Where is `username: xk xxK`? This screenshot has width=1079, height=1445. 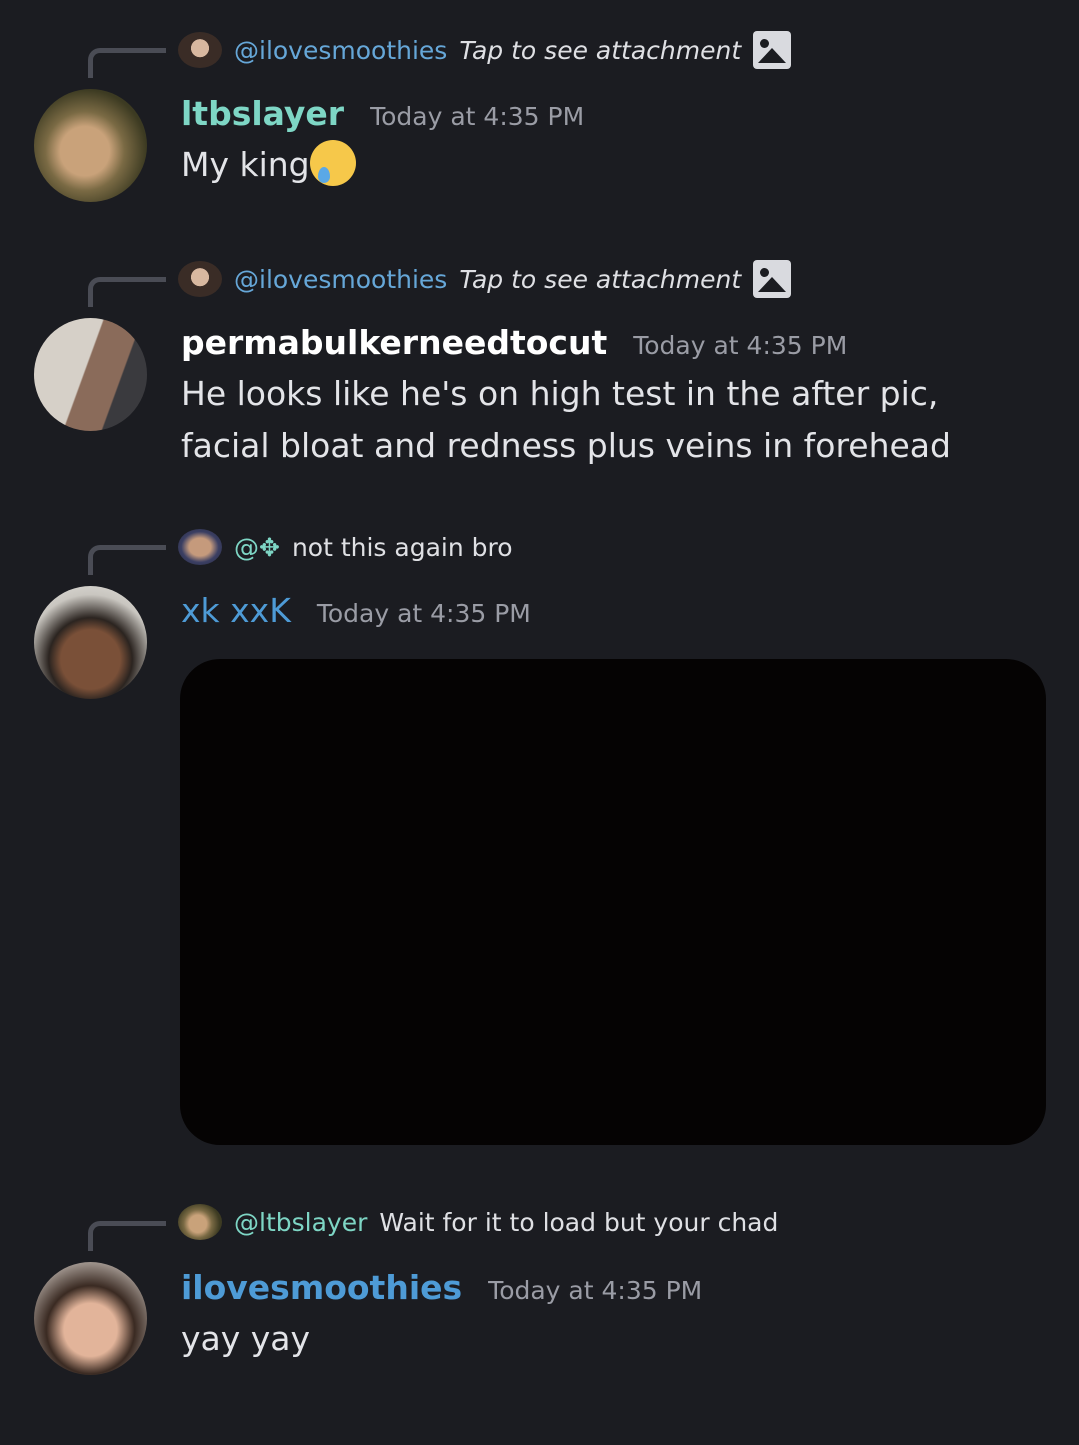
username: xk xxK is located at coordinates (236, 610).